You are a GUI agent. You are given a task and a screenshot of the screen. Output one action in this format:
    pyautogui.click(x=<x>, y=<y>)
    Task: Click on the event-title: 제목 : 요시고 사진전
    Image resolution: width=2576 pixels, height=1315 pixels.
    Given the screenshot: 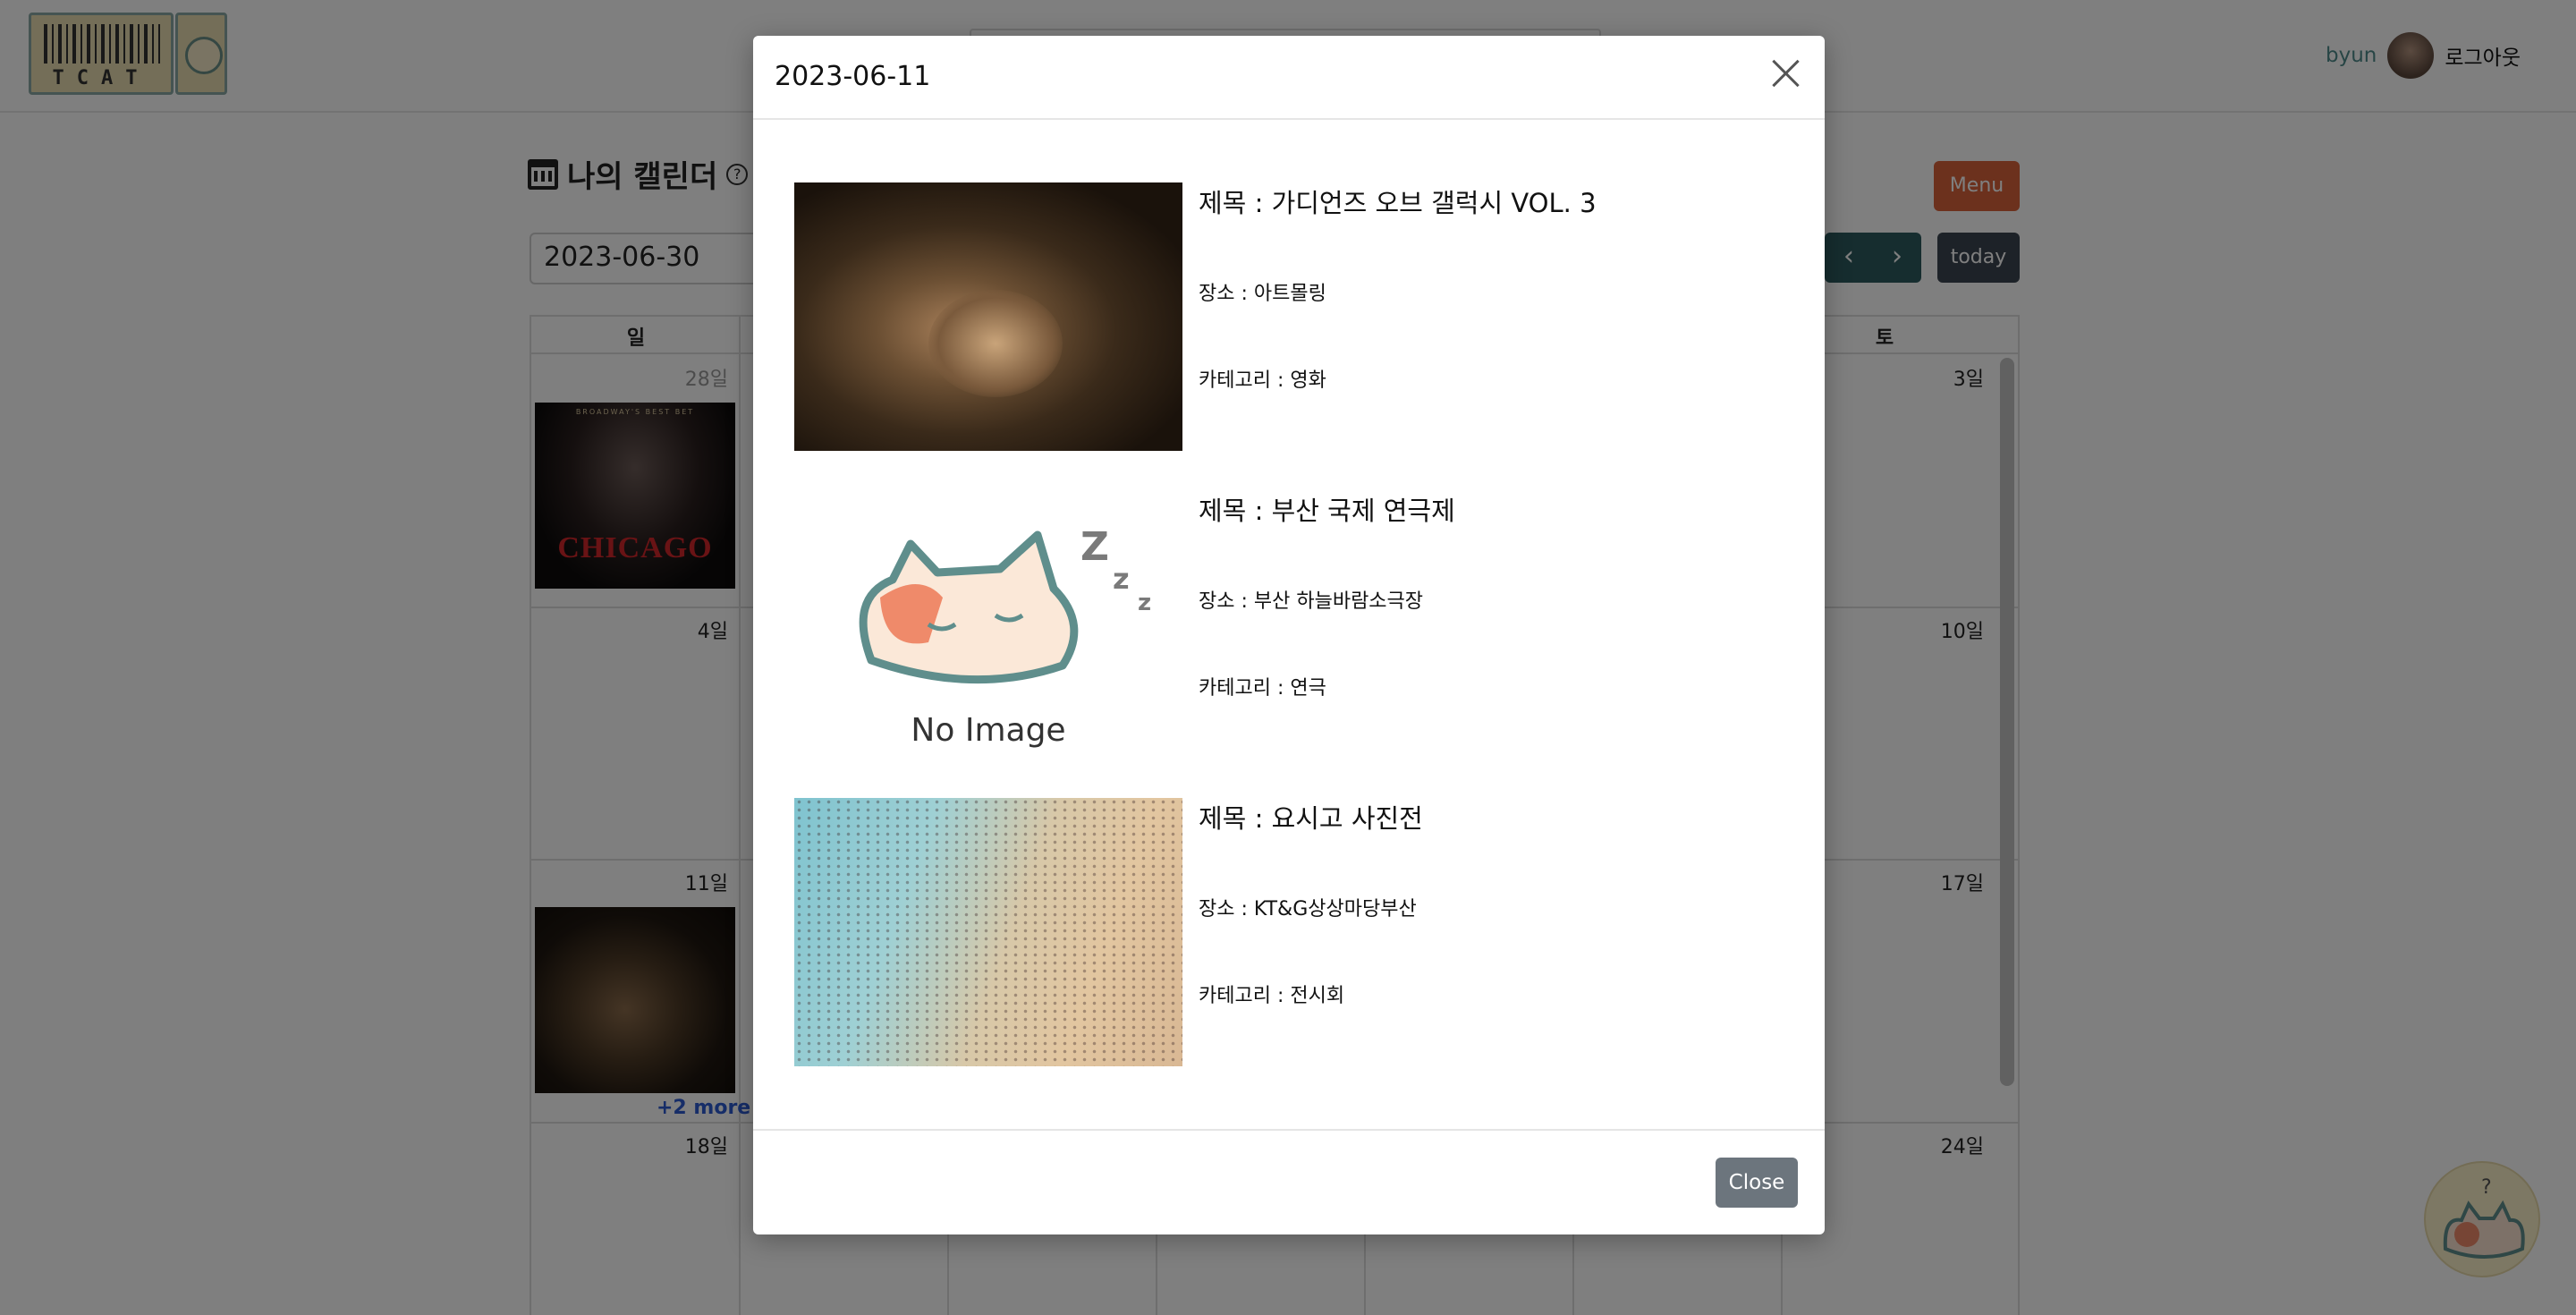 What is the action you would take?
    pyautogui.click(x=1311, y=817)
    